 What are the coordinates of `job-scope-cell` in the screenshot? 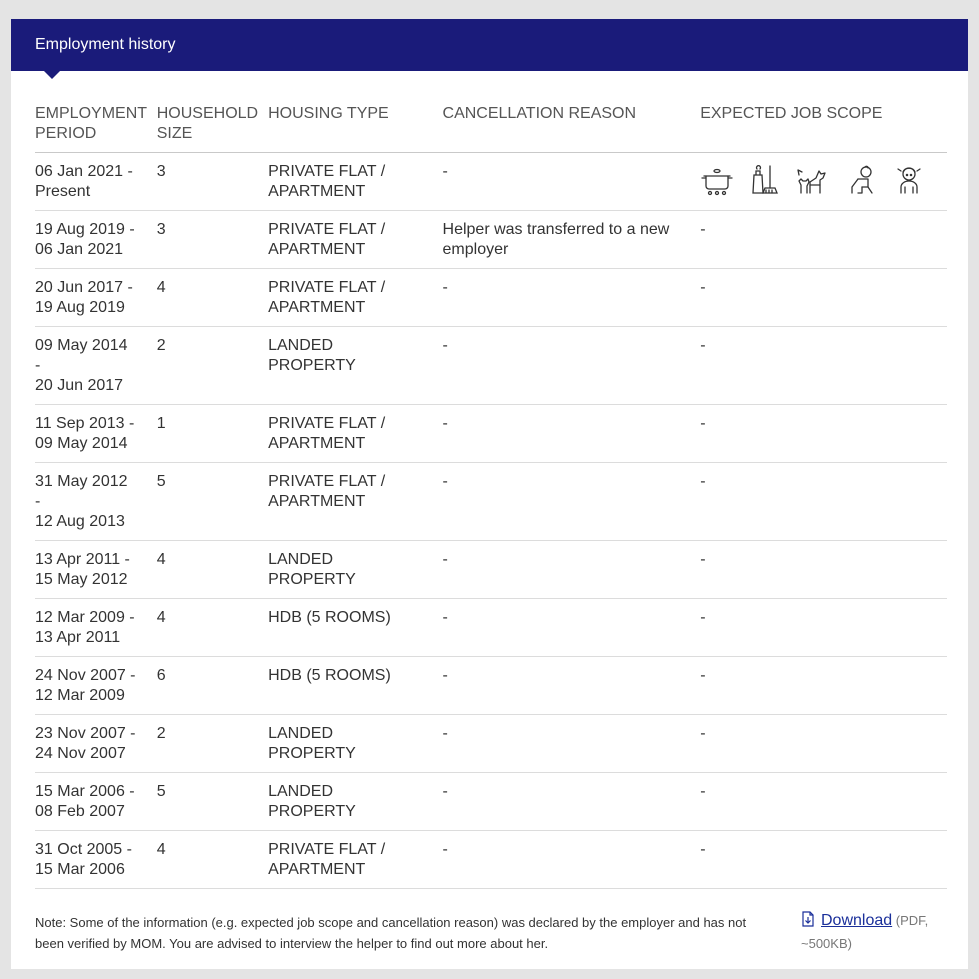 It's located at (823, 181).